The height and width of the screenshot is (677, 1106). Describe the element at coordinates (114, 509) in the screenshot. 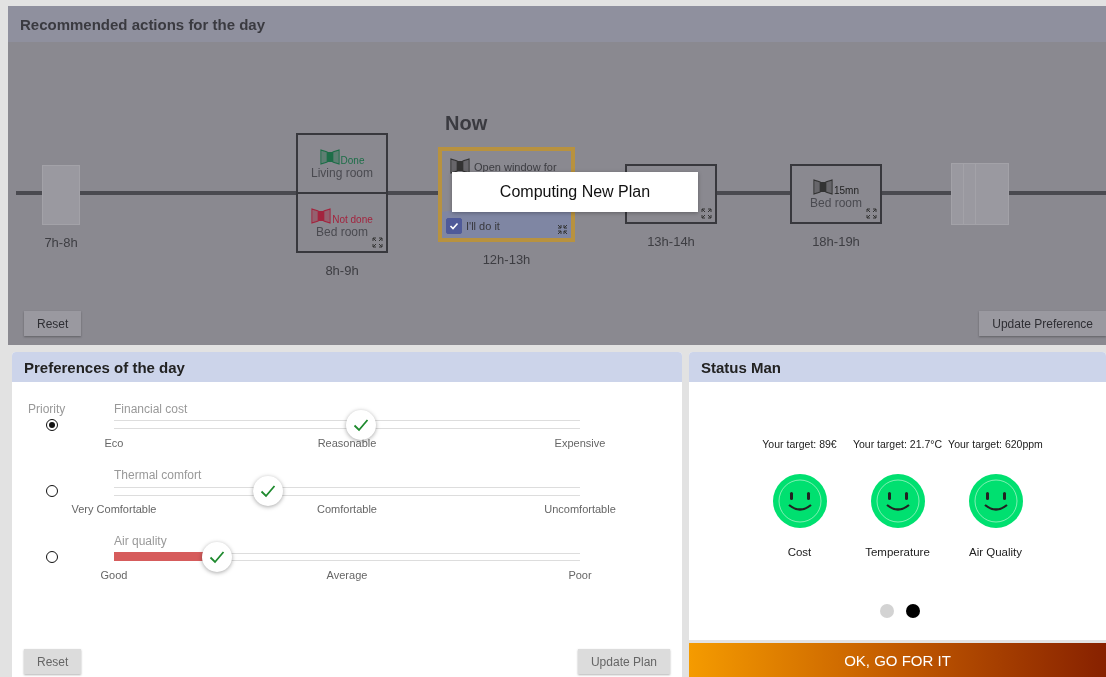

I see `tick-label: Very Comfortable` at that location.